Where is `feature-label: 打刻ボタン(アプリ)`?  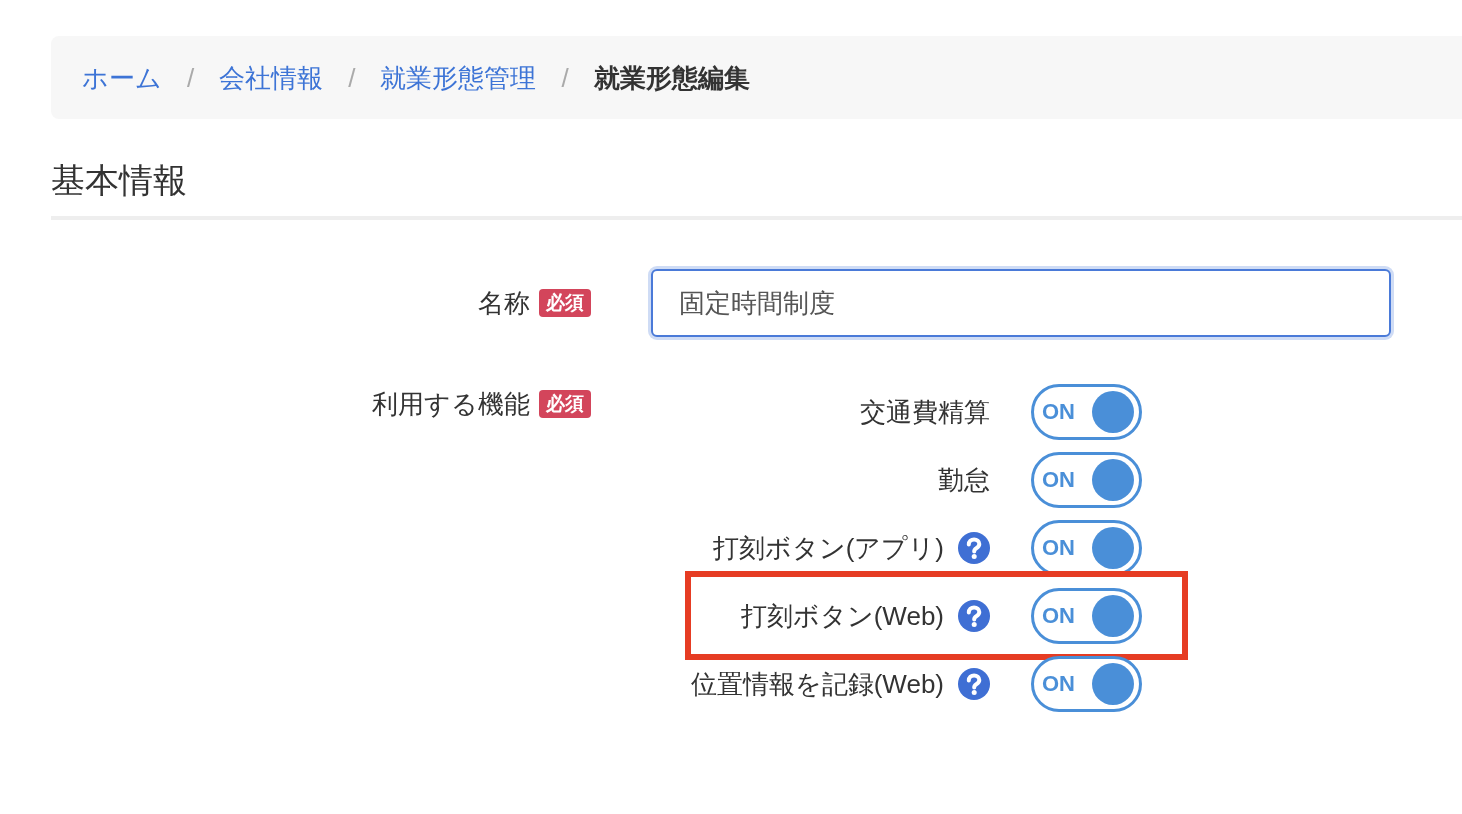 feature-label: 打刻ボタン(アプリ) is located at coordinates (828, 548).